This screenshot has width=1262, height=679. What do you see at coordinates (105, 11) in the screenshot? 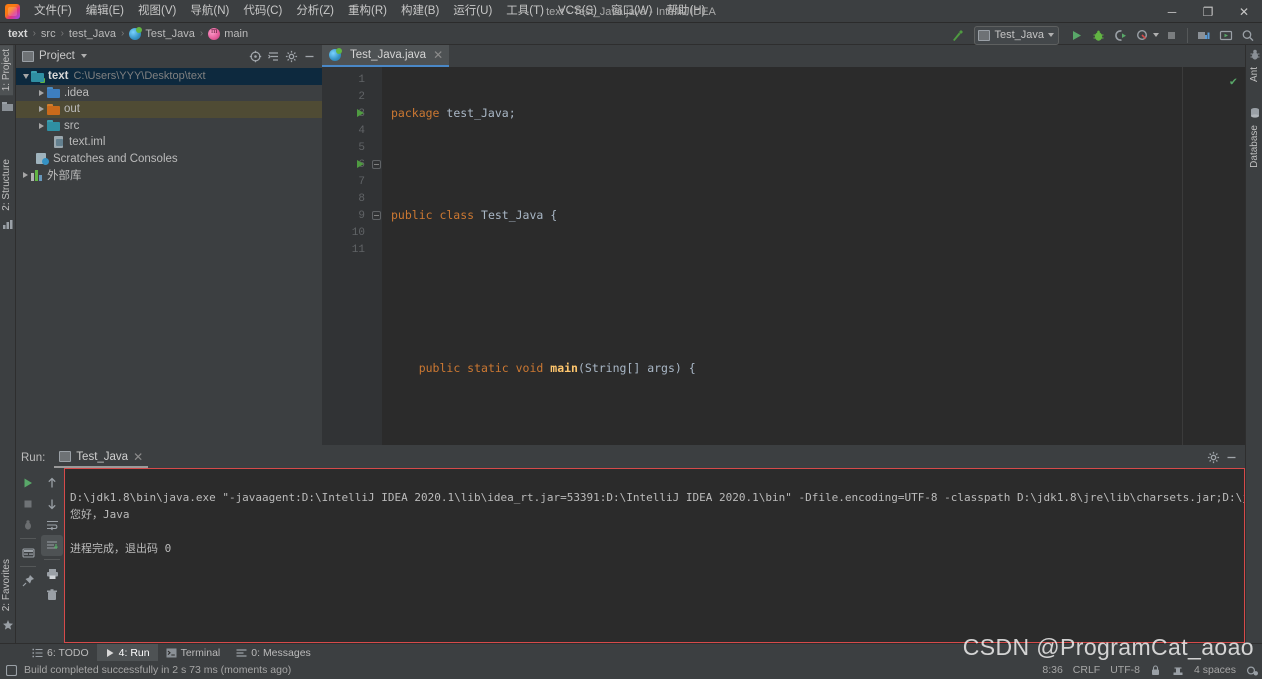
I see `menu-edit: 编辑(E)` at bounding box center [105, 11].